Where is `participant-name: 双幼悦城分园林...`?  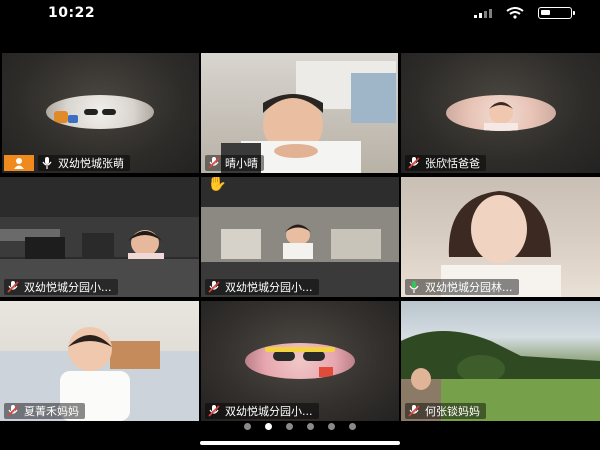
participant-name: 双幼悦城分园林... is located at coordinates (469, 287).